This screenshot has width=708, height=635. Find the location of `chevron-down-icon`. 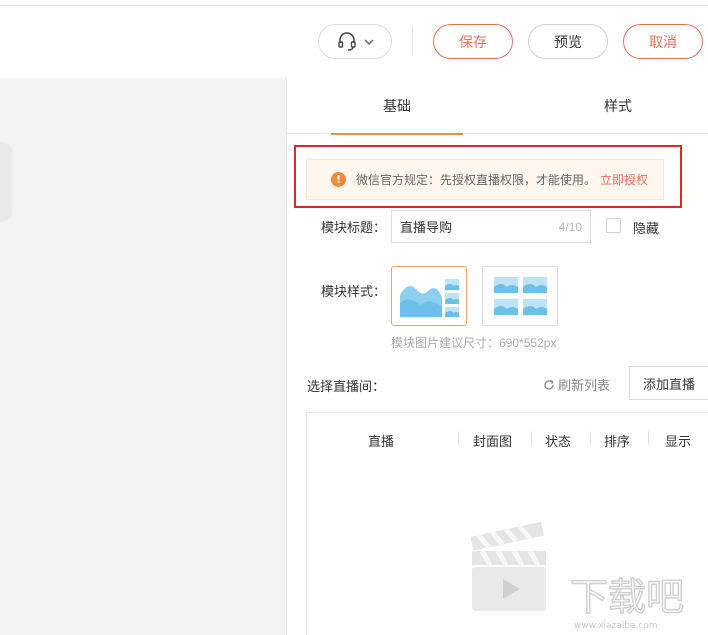

chevron-down-icon is located at coordinates (369, 41).